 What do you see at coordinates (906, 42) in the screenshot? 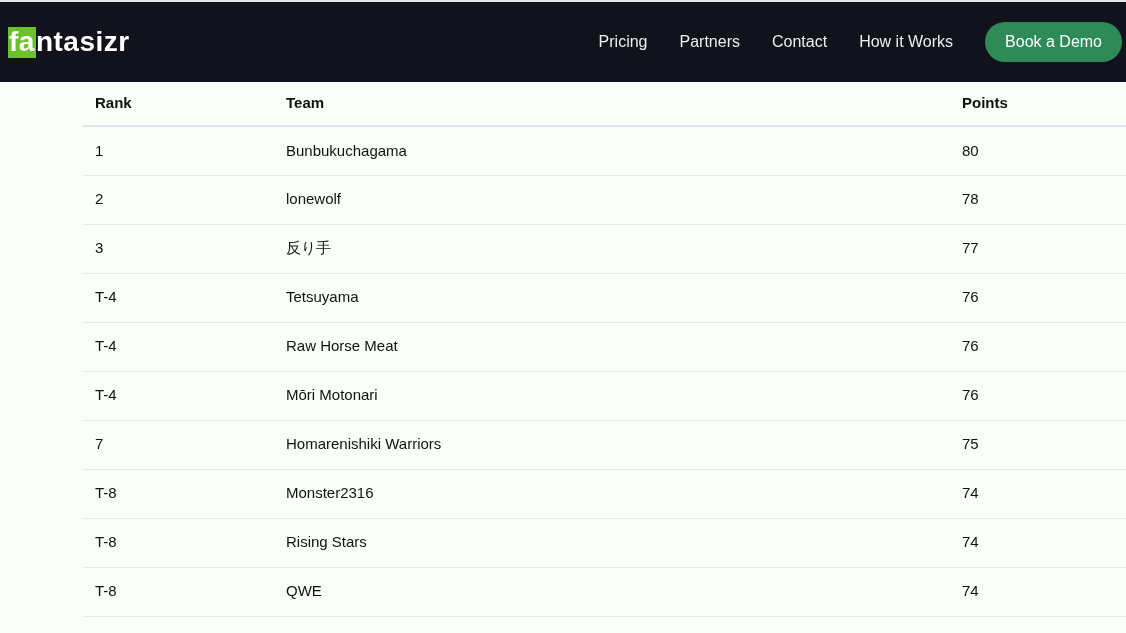
I see `nav-link: How it Works` at bounding box center [906, 42].